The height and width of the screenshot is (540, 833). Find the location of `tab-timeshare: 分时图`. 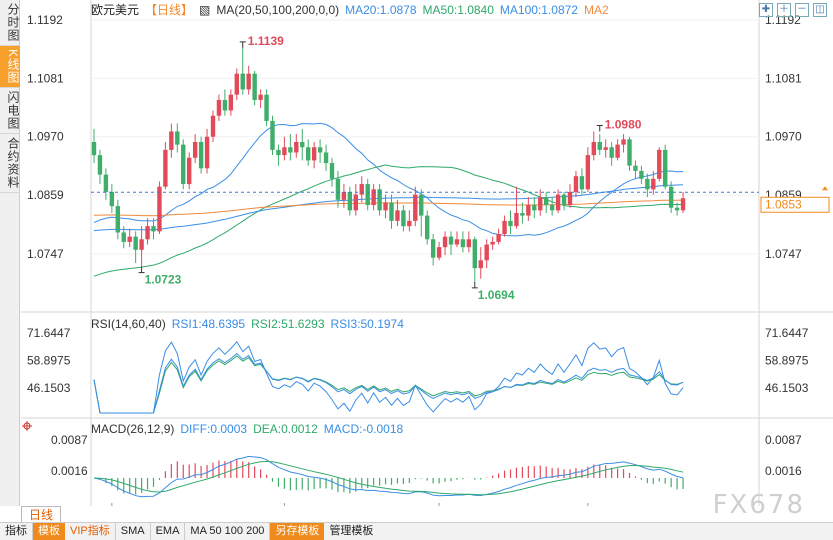

tab-timeshare: 分时图 is located at coordinates (10, 23).